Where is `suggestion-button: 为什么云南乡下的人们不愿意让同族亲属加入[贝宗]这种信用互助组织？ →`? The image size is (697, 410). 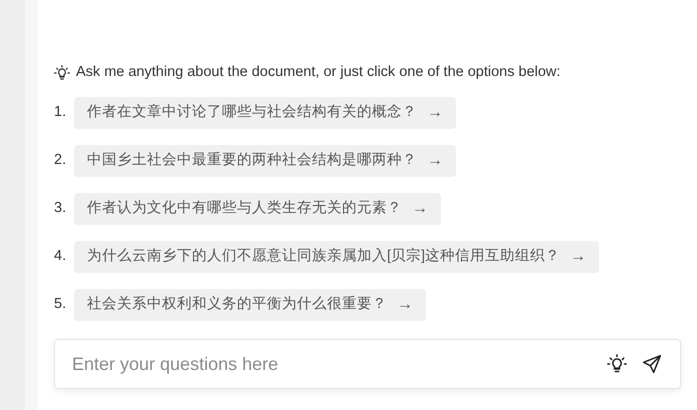
suggestion-button: 为什么云南乡下的人们不愿意让同族亲属加入[贝宗]这种信用互助组织？ → is located at coordinates (337, 257).